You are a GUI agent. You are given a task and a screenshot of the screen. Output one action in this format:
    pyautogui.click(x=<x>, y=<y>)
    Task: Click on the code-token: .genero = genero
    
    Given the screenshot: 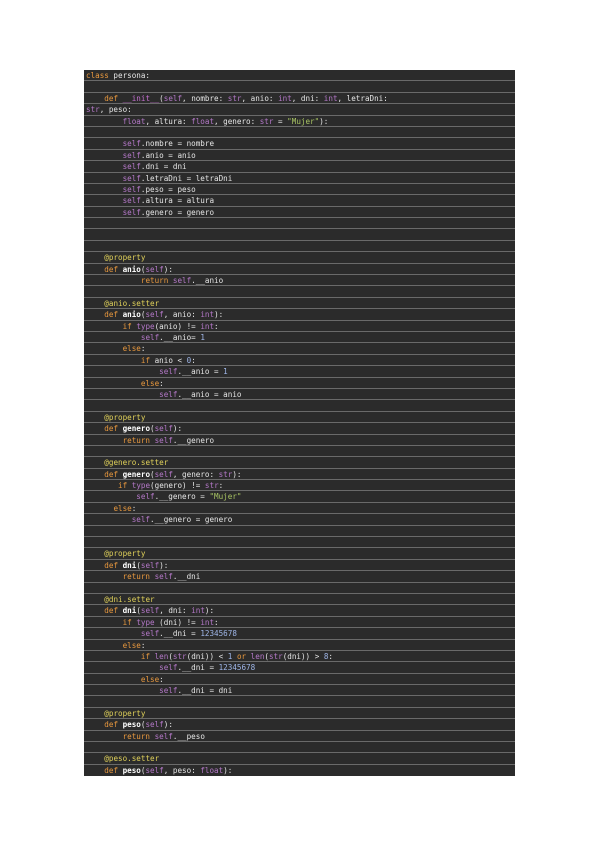 What is the action you would take?
    pyautogui.click(x=177, y=212)
    